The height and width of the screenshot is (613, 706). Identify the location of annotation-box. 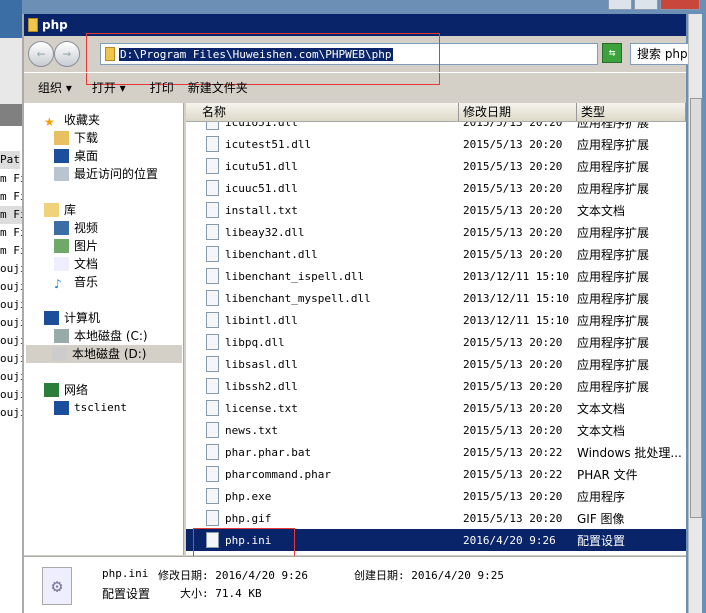
(244, 543).